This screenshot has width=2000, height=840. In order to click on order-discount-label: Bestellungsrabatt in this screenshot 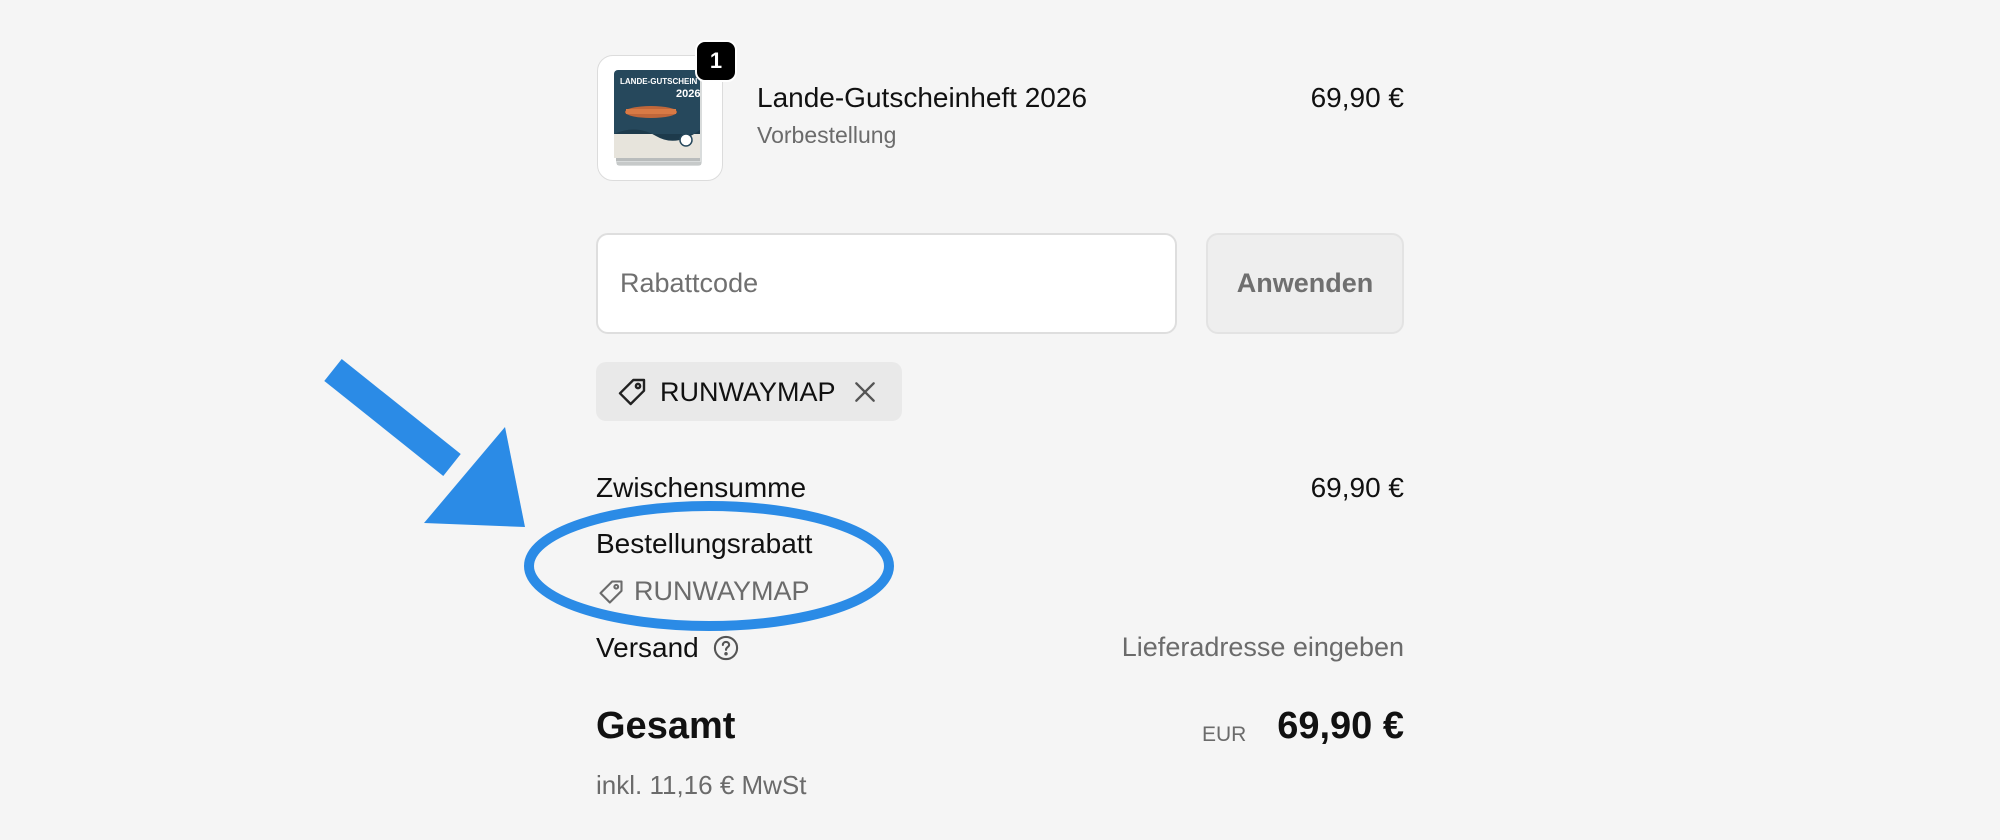, I will do `click(704, 543)`.